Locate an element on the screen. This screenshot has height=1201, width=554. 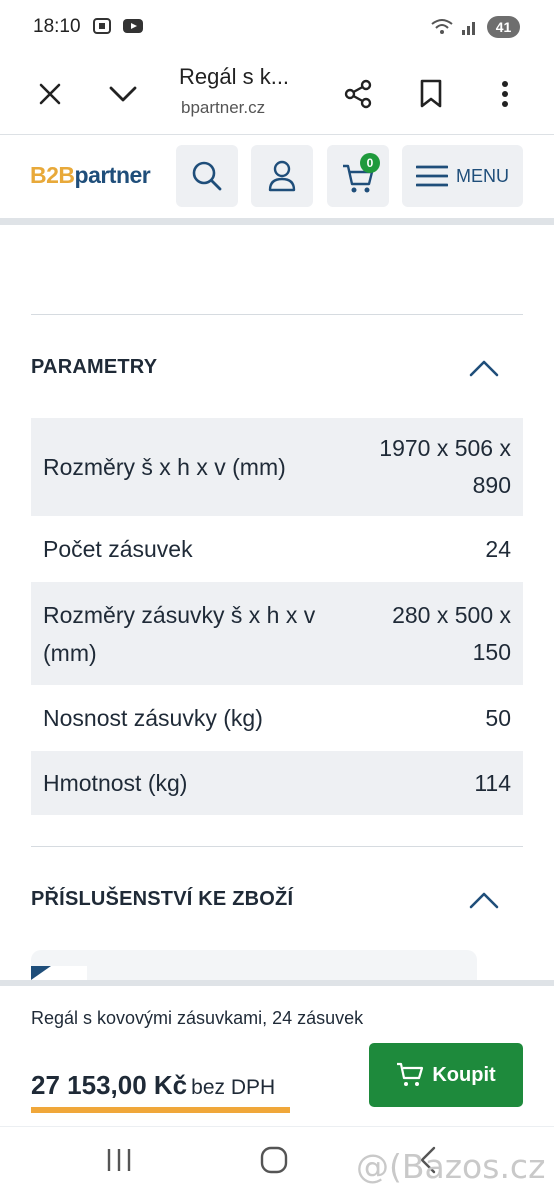
recent-apps-icon is located at coordinates (119, 1160).